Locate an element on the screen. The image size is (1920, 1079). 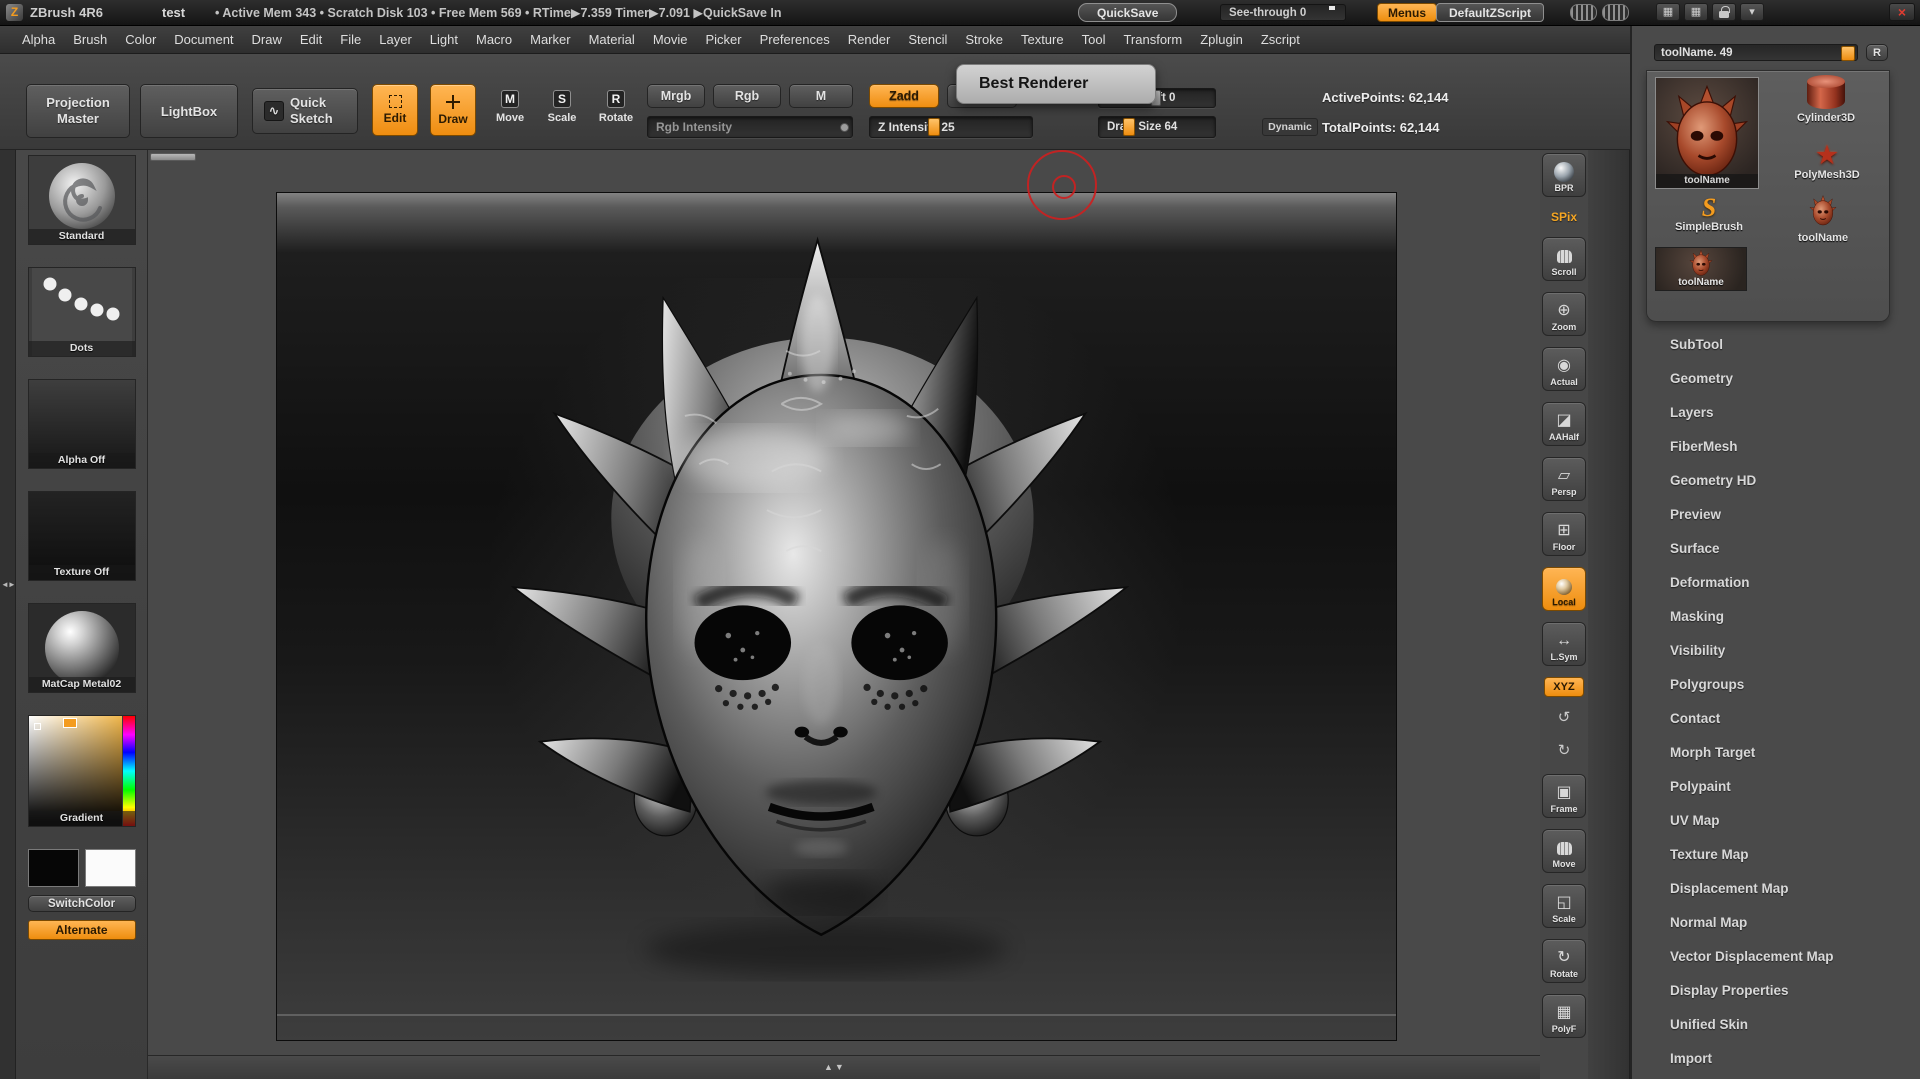
tool-item-simplebrush: S SimpleBrush is located at coordinates (1709, 217).